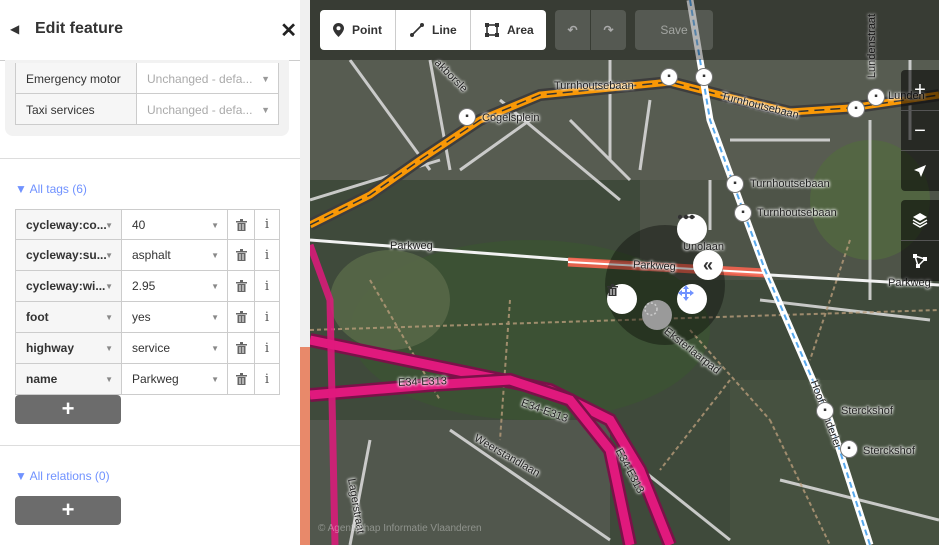  I want to click on disconnect-button: «, so click(708, 265).